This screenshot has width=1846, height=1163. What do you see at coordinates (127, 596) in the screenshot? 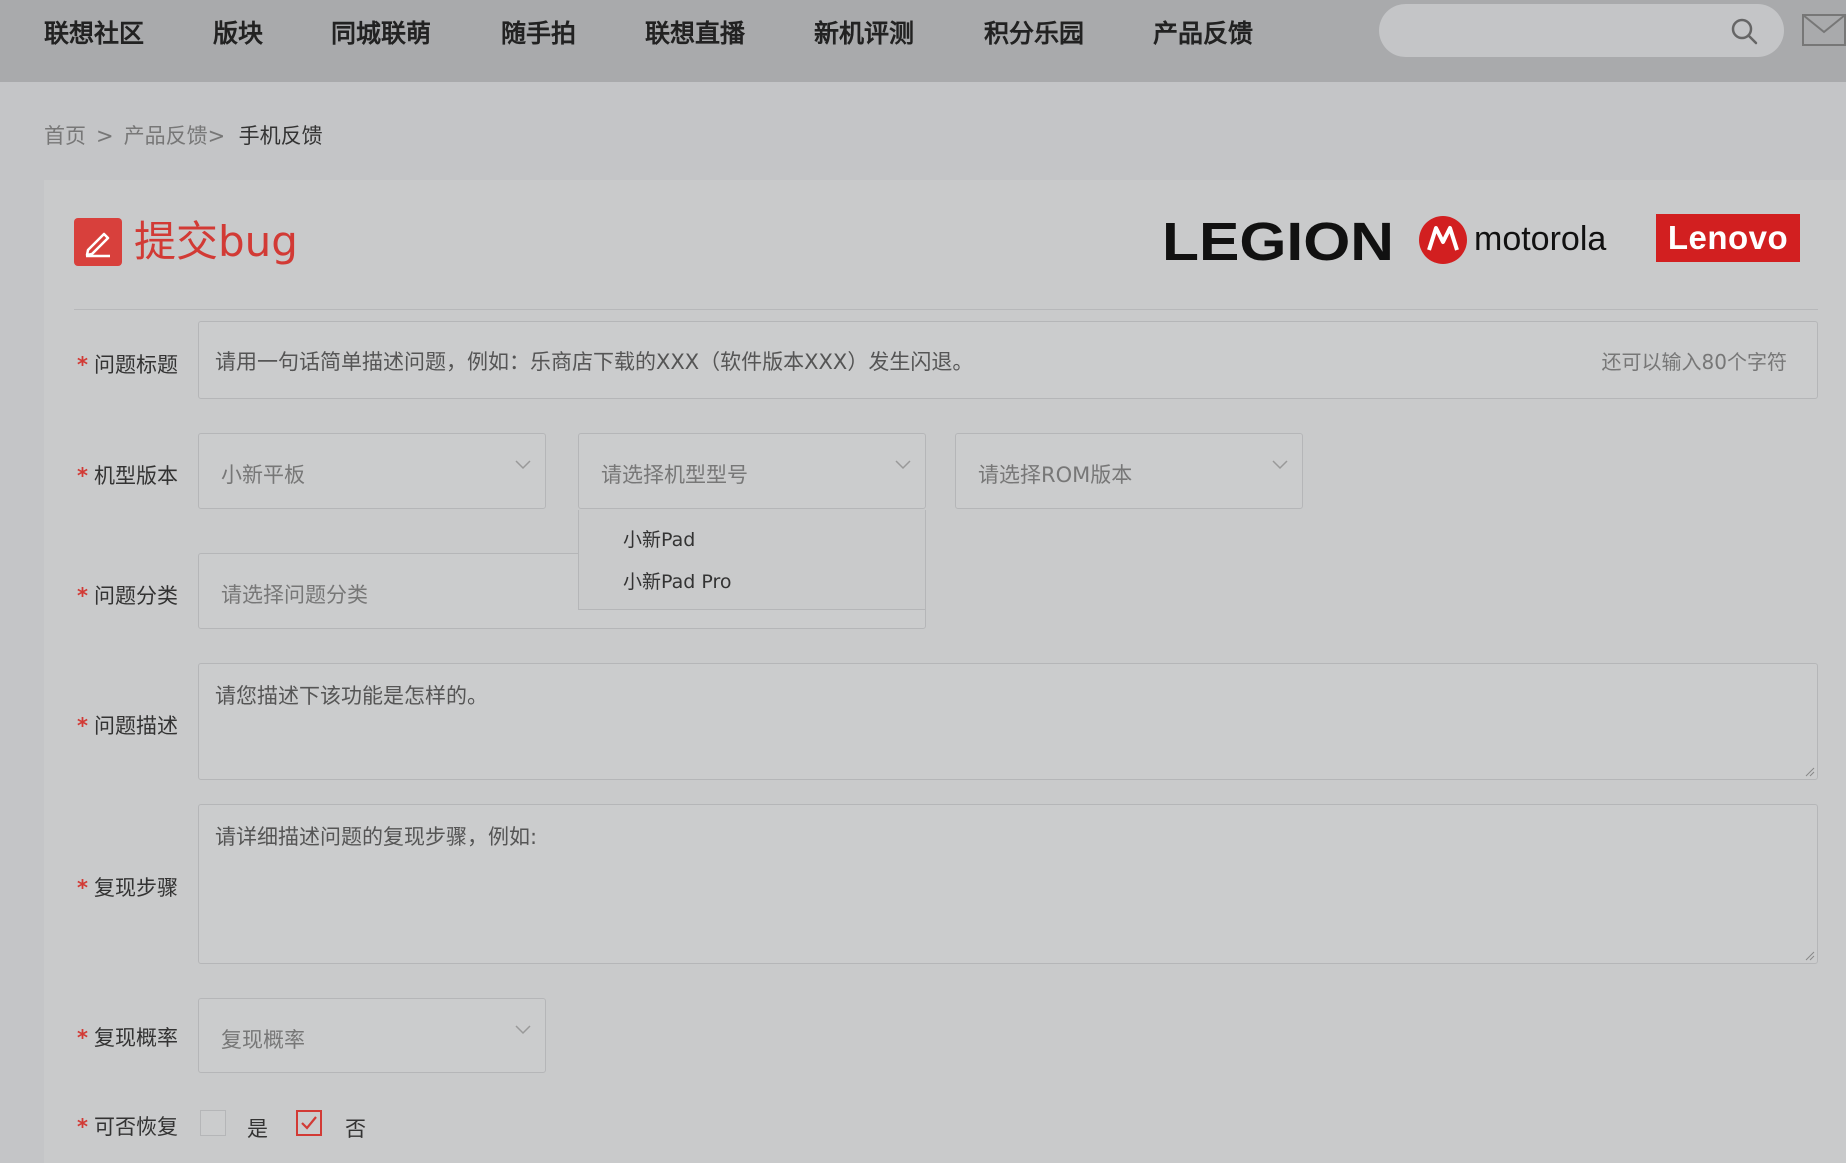
I see `category-label: * 问题分类` at bounding box center [127, 596].